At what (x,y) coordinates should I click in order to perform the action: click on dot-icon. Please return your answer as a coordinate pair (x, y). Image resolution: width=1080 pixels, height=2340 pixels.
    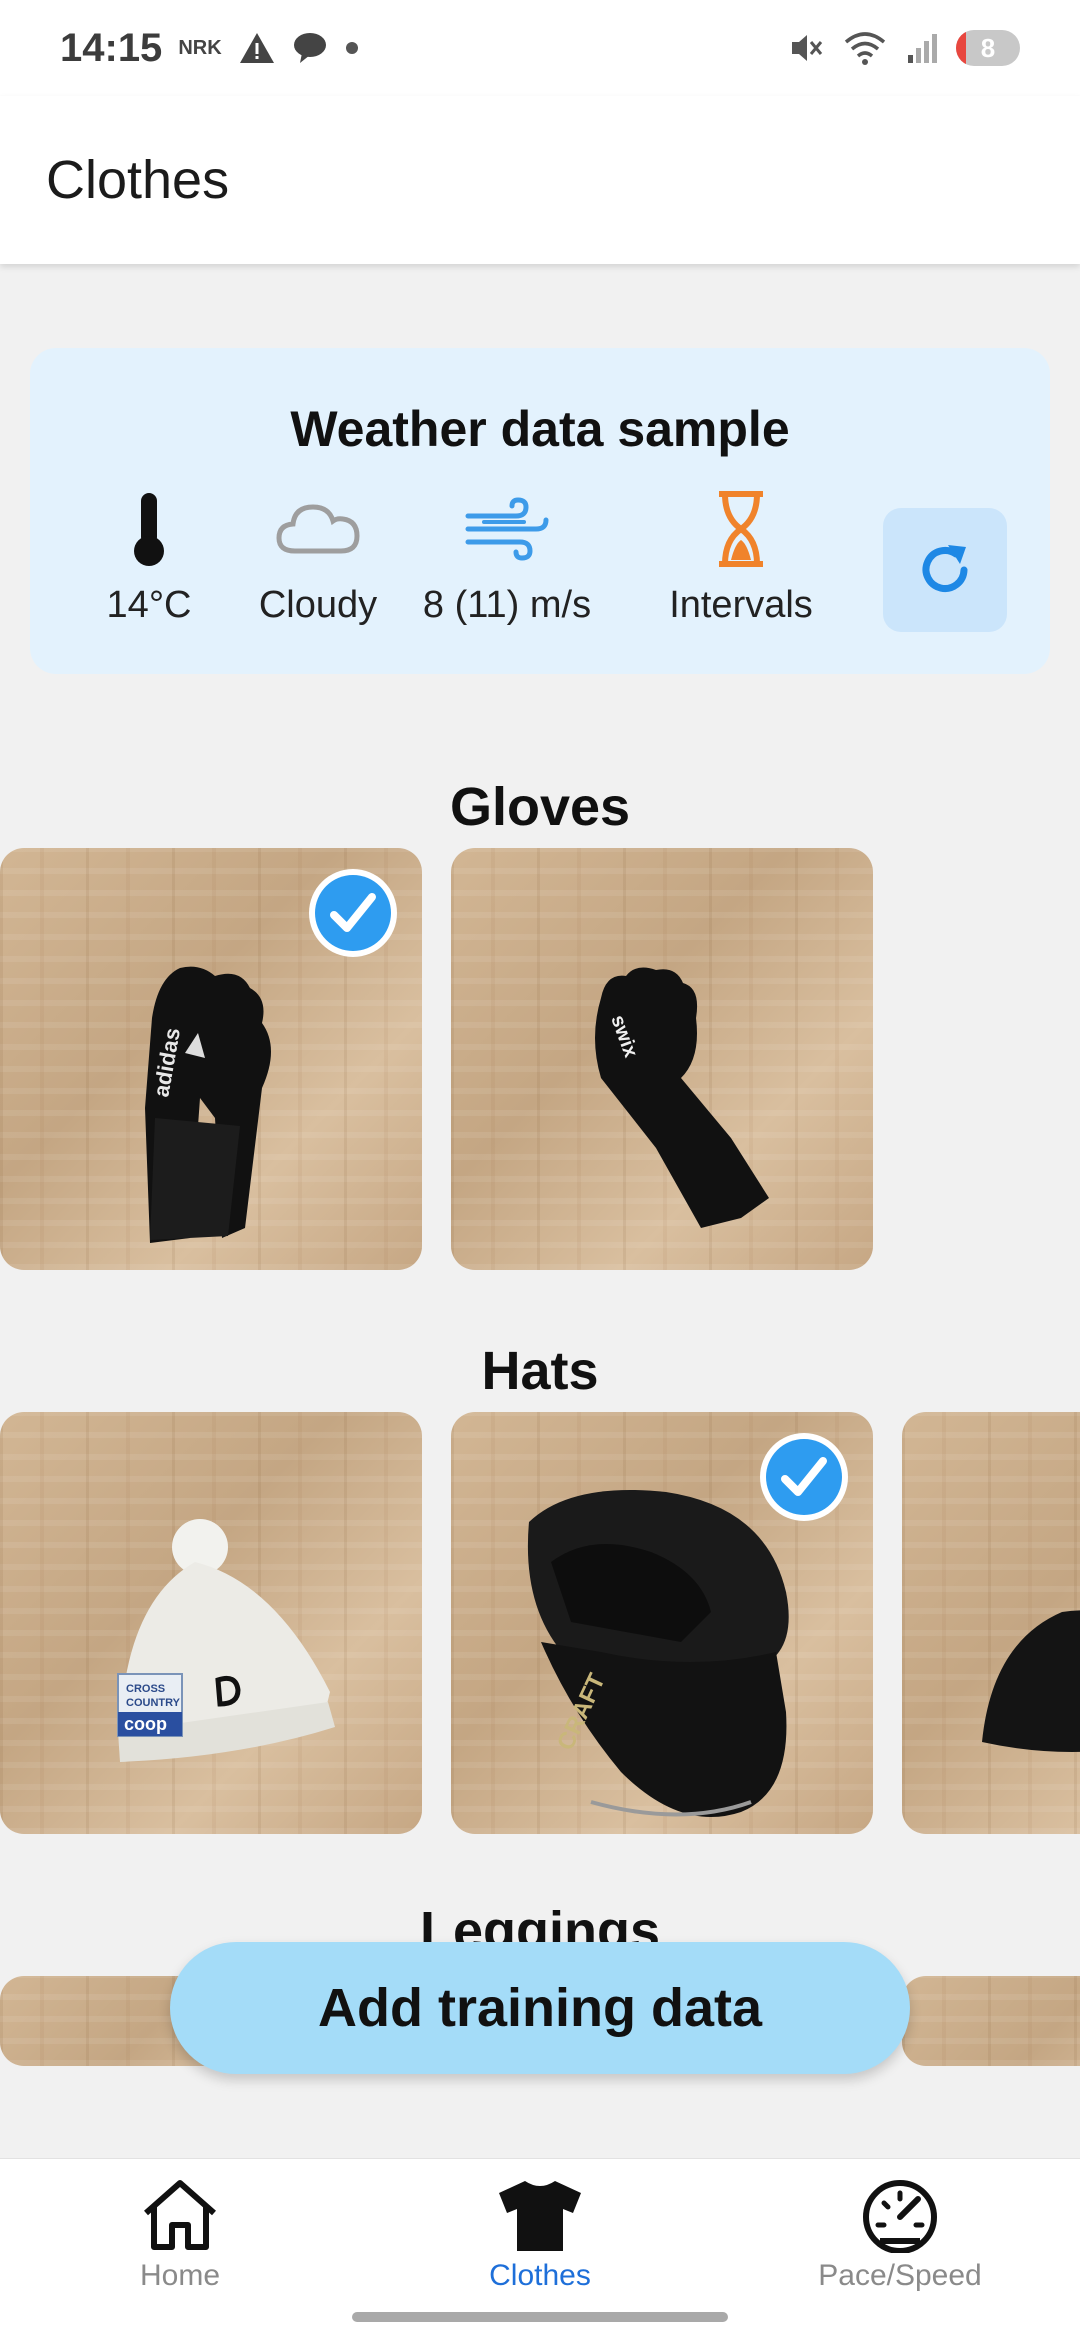
    Looking at the image, I should click on (351, 48).